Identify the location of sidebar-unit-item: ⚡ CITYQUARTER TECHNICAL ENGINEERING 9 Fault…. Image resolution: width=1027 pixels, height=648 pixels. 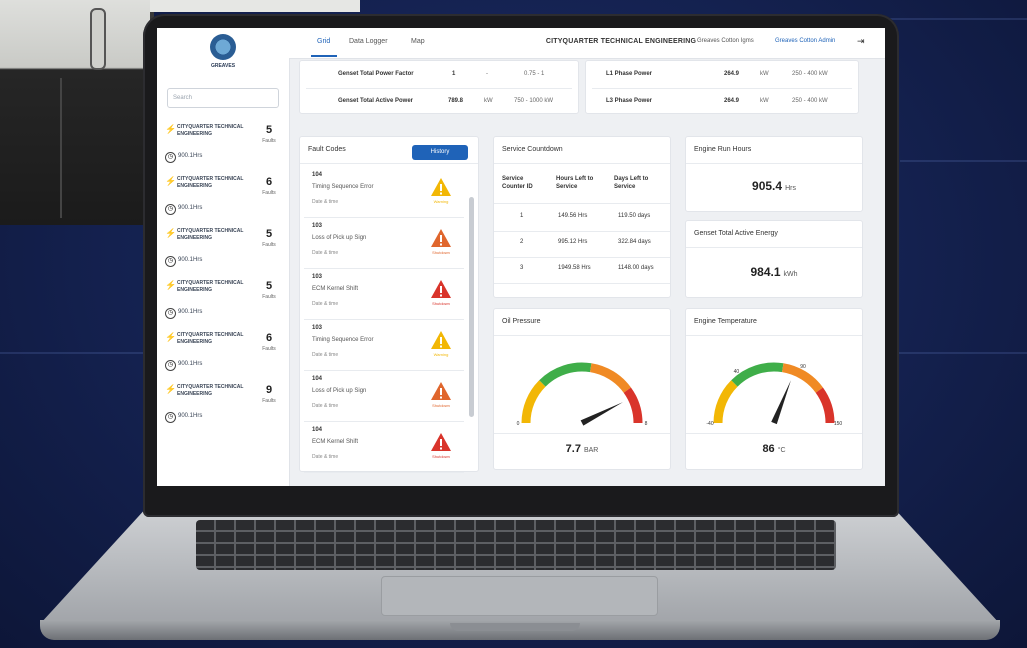
(223, 408).